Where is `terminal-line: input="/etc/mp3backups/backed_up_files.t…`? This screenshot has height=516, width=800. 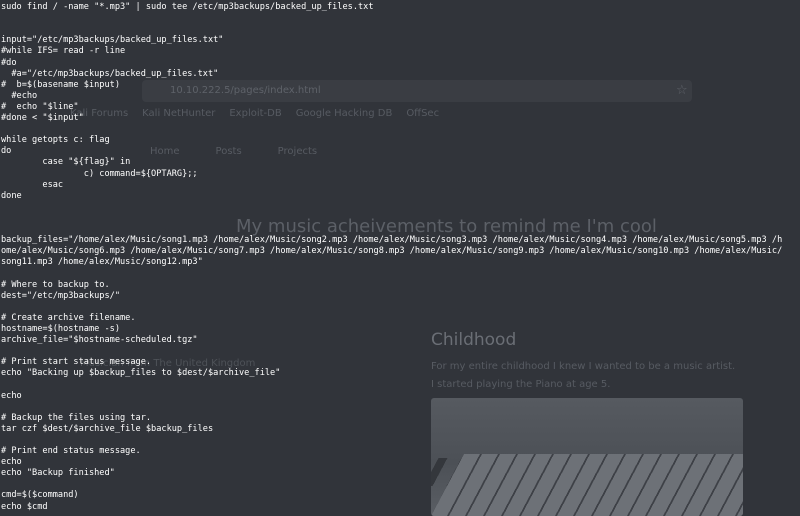 terminal-line: input="/etc/mp3backups/backed_up_files.t… is located at coordinates (112, 40).